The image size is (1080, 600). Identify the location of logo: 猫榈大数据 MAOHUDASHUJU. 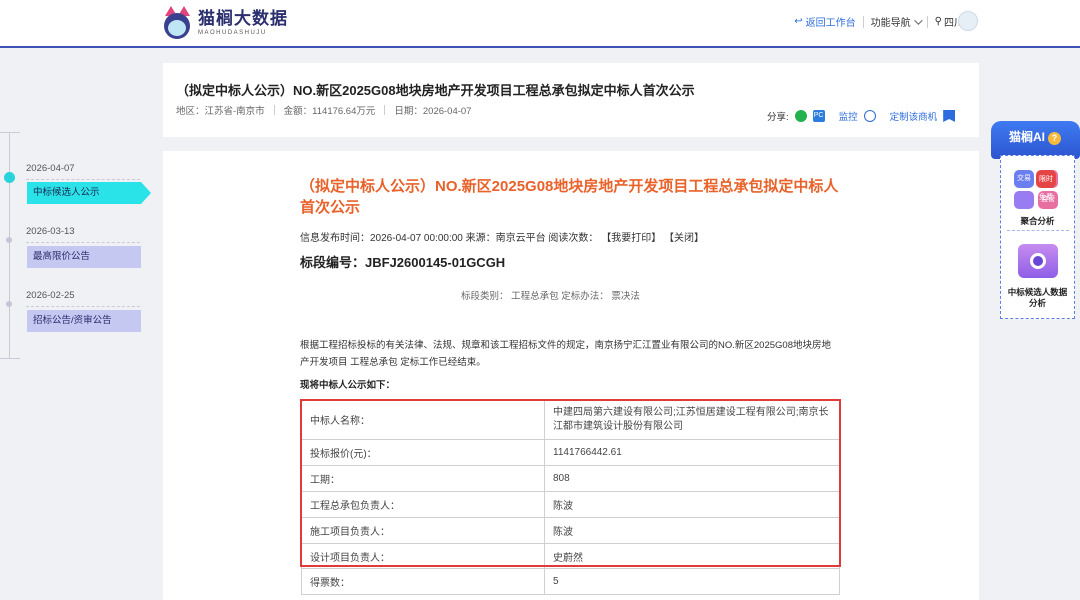
(225, 23).